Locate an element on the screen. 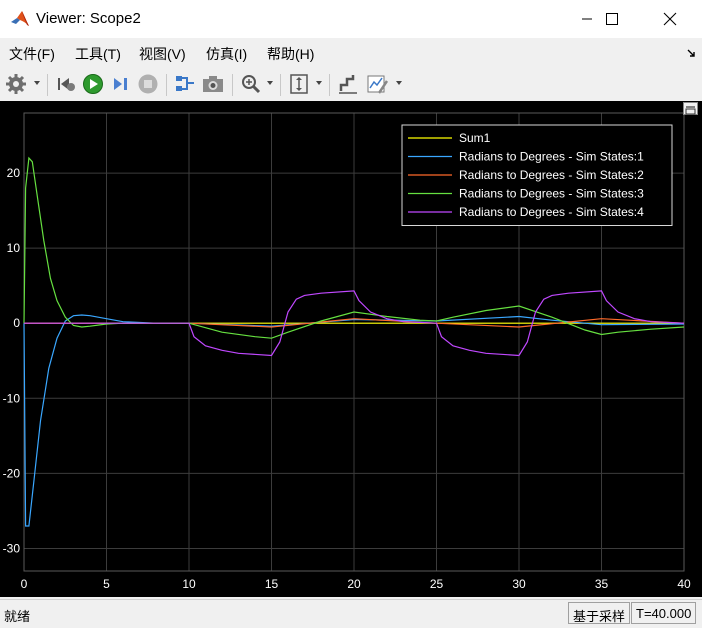  menu-bar: 文件(F) 工具(T) 视图(V) 仿真(I) 帮助(H) is located at coordinates (351, 53).